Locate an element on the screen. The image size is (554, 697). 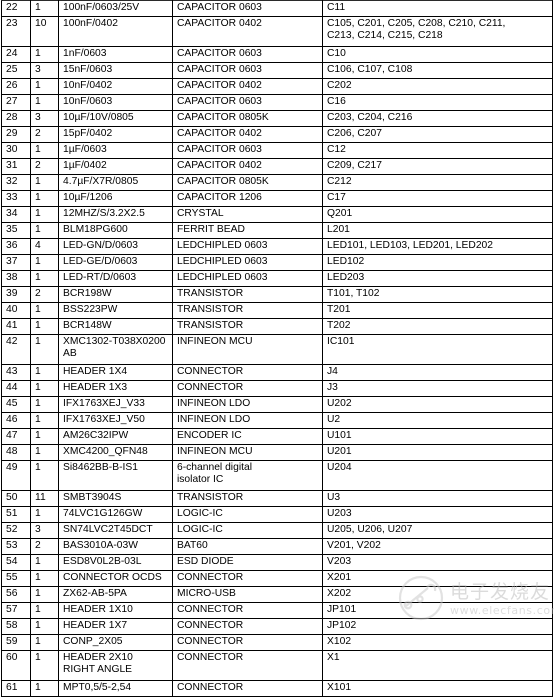
cell-description: 6-channel digital isolator IC is located at coordinates (247, 475).